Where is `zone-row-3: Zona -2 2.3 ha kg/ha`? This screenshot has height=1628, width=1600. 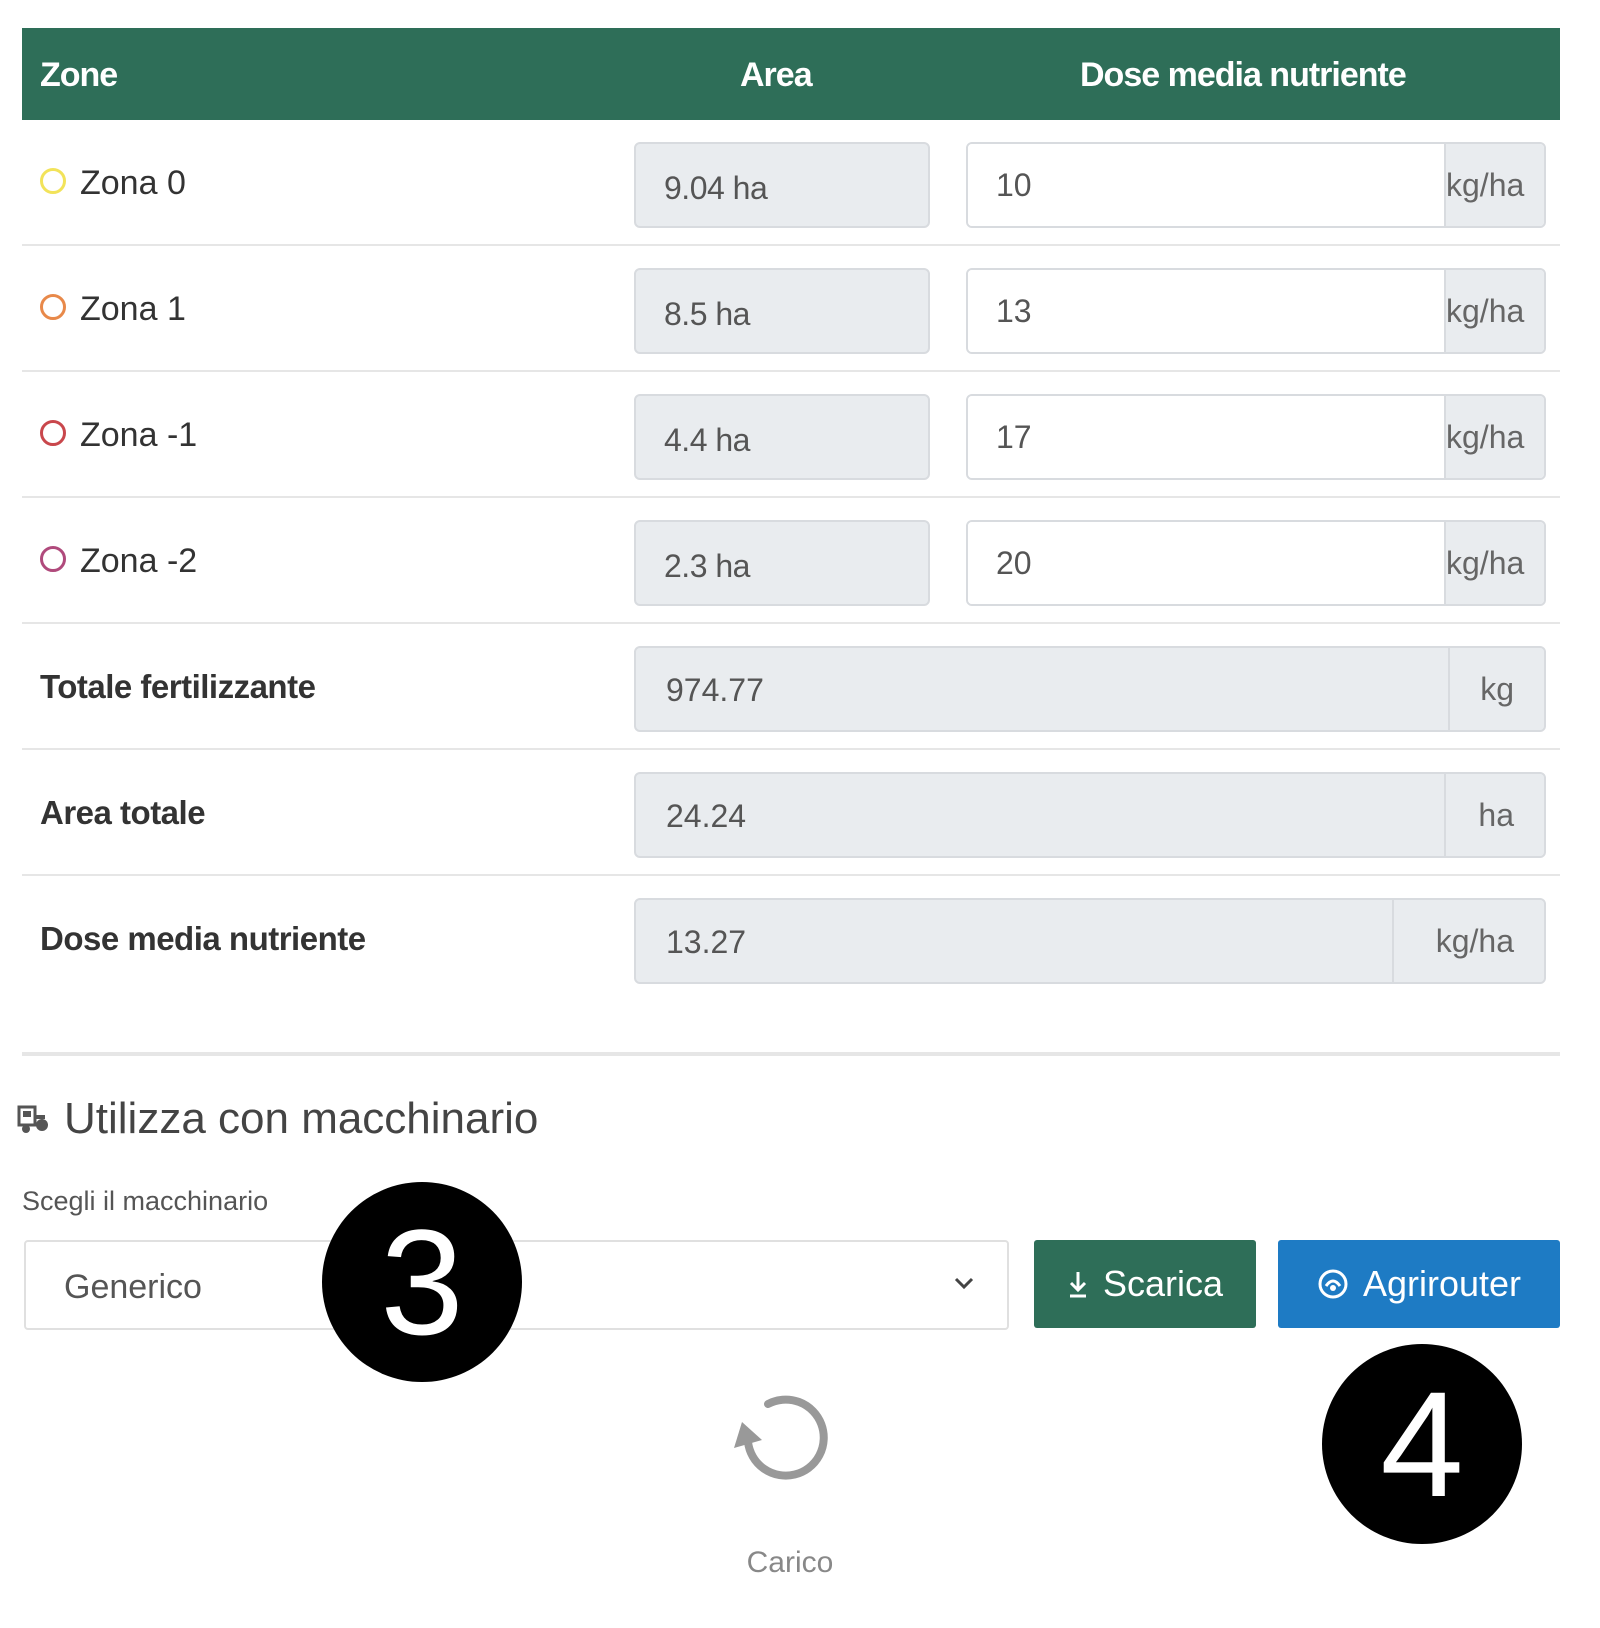
zone-row-3: Zona -2 2.3 ha kg/ha is located at coordinates (791, 561).